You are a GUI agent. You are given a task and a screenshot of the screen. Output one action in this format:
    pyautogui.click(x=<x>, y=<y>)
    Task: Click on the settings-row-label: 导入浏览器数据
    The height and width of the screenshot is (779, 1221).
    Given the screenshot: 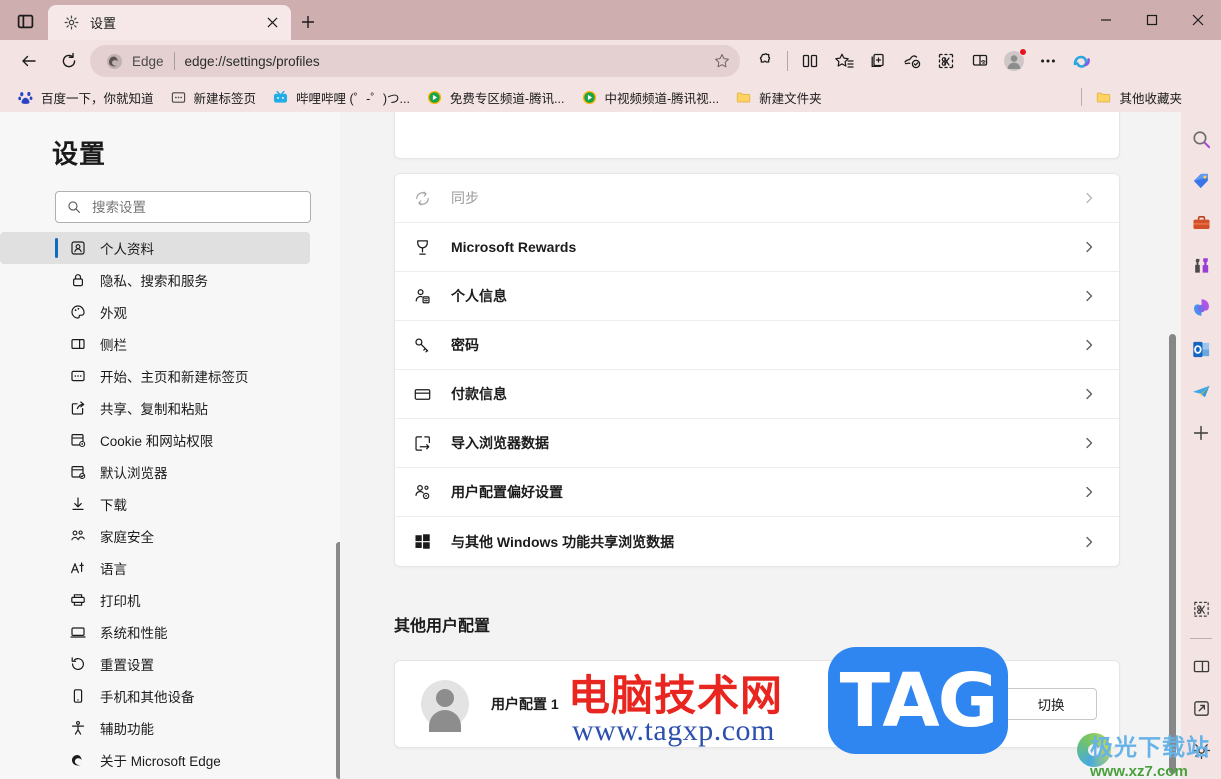 What is the action you would take?
    pyautogui.click(x=500, y=443)
    